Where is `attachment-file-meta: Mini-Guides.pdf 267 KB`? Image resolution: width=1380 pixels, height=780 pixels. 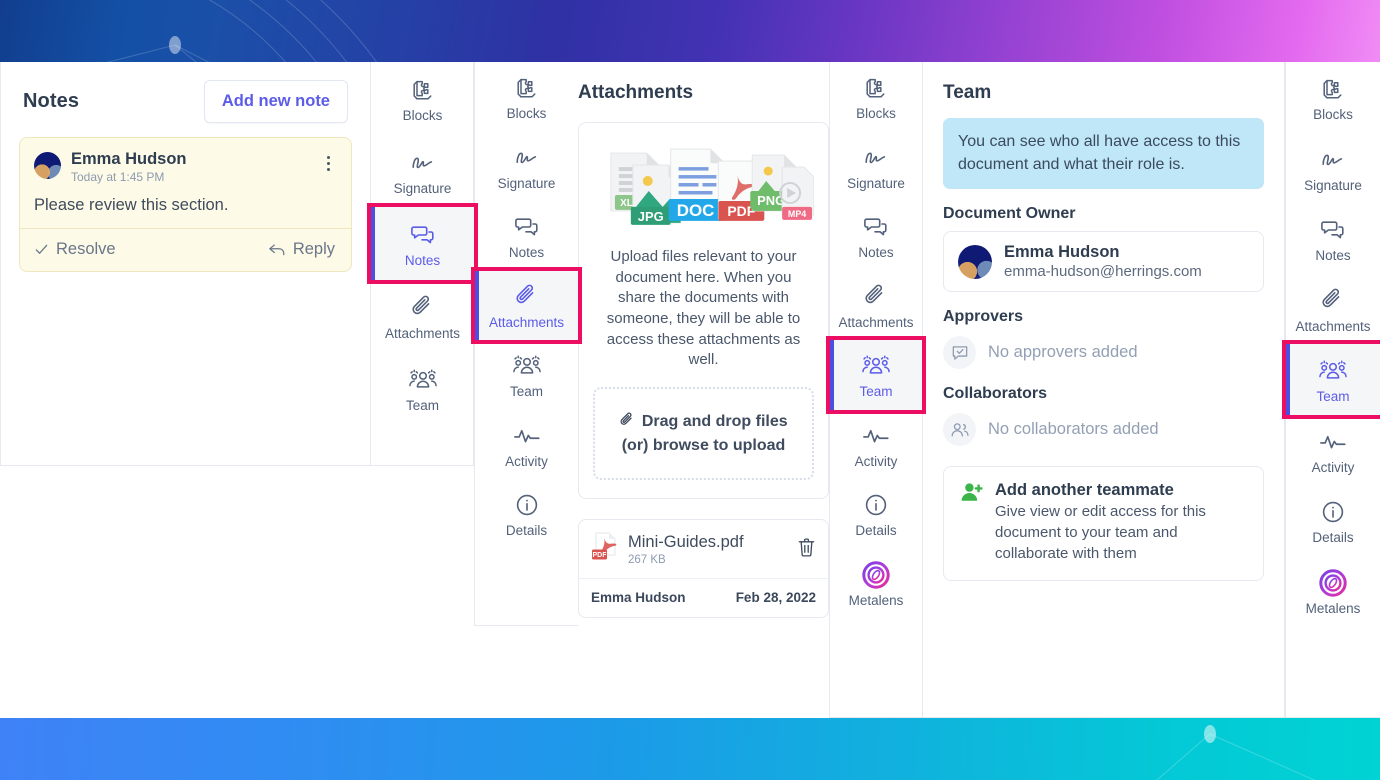
attachment-file-meta: Mini-Guides.pdf 267 KB is located at coordinates (708, 549).